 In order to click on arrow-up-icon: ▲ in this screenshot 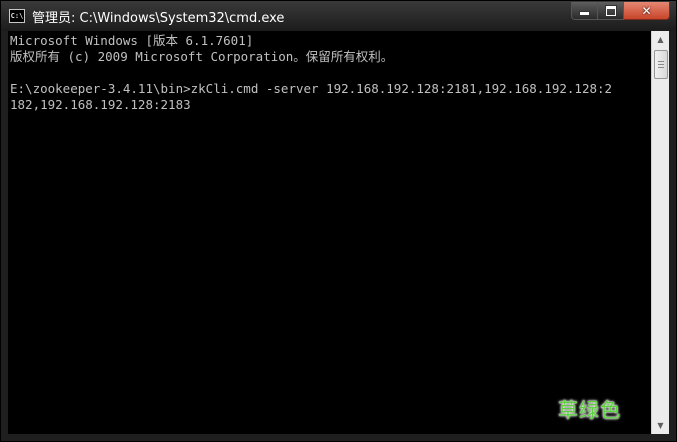, I will do `click(660, 39)`.